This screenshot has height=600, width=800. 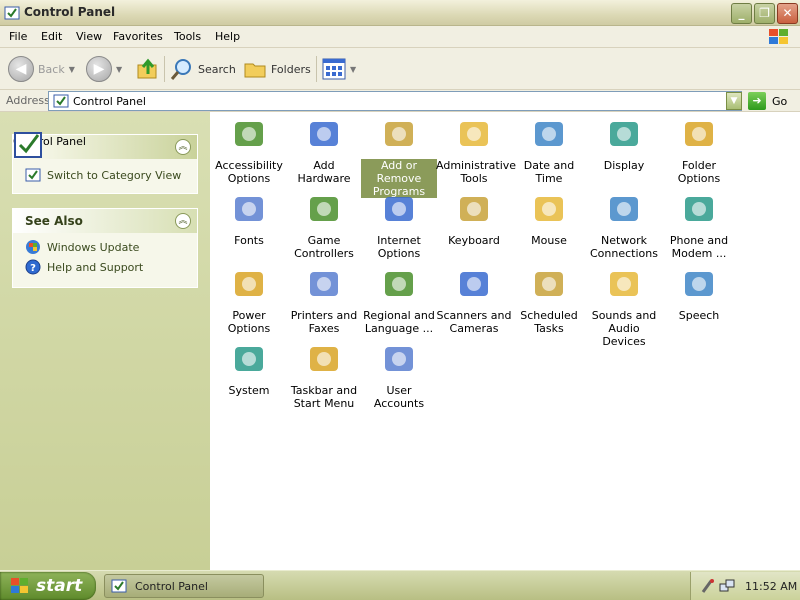 I want to click on up-folder-button, so click(x=148, y=69).